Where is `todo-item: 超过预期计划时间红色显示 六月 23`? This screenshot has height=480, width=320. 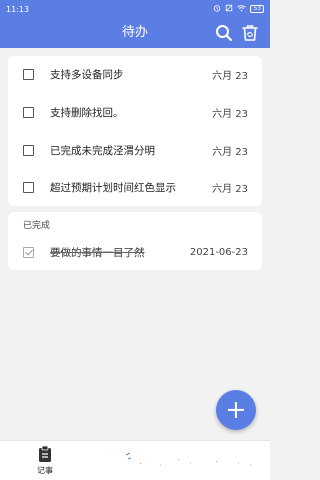 todo-item: 超过预期计划时间红色显示 六月 23 is located at coordinates (135, 187).